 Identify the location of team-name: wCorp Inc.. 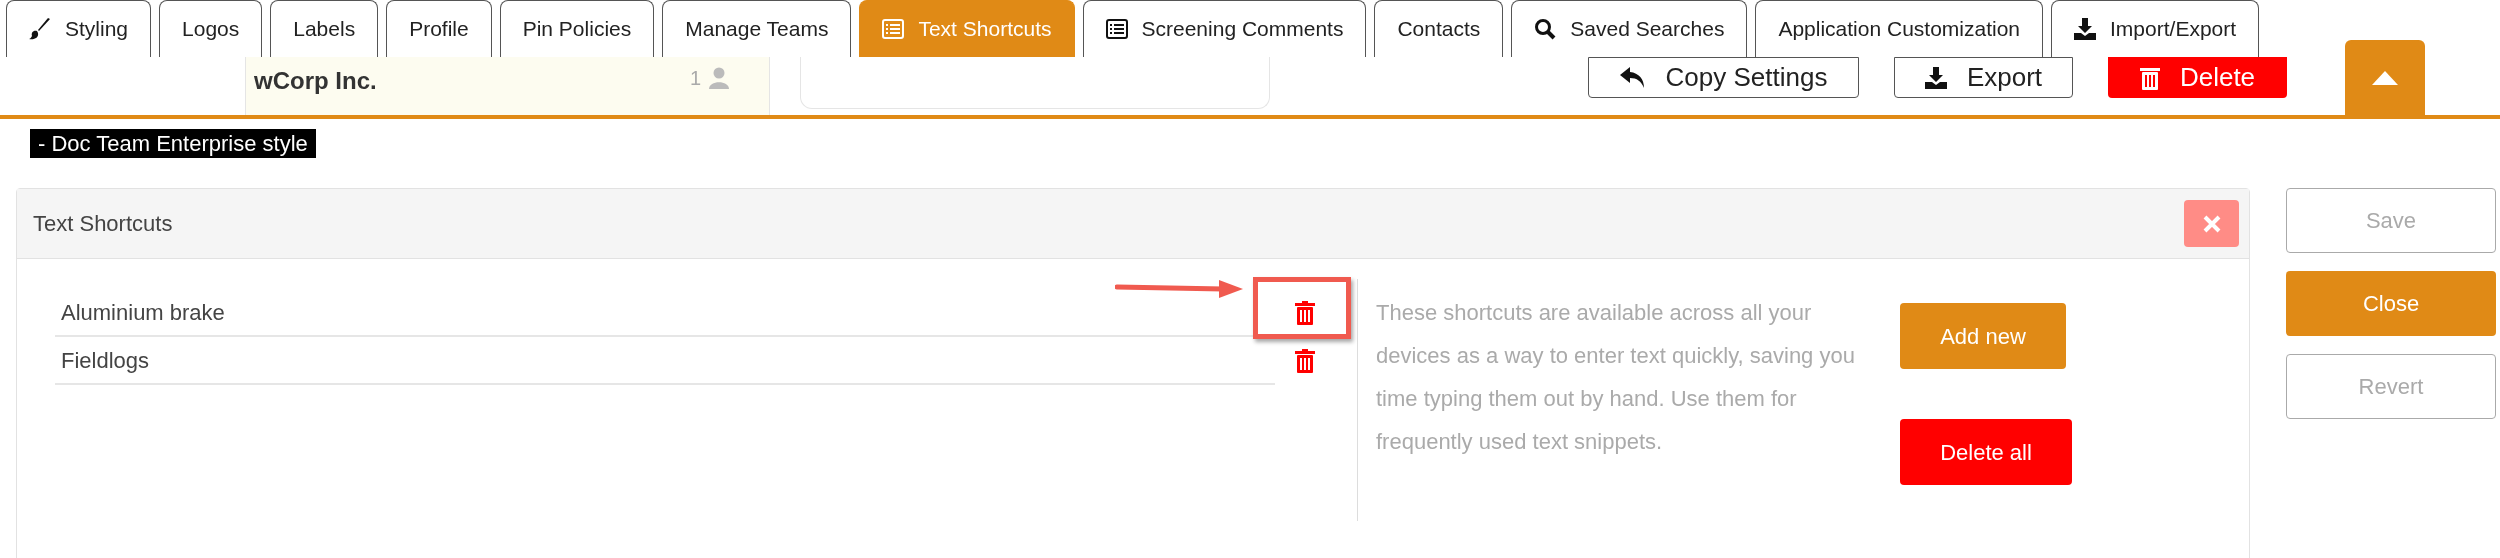
(315, 81).